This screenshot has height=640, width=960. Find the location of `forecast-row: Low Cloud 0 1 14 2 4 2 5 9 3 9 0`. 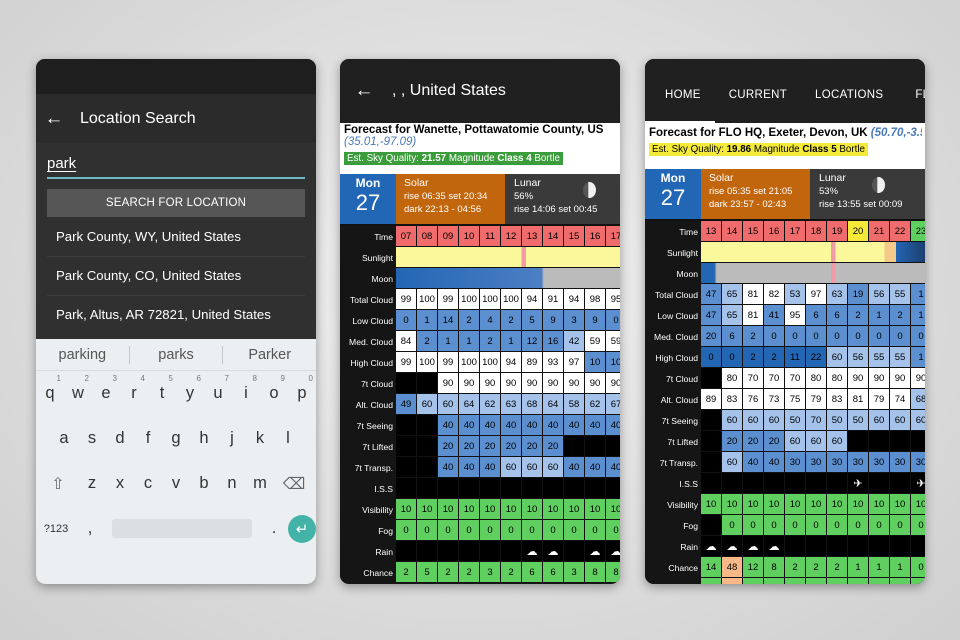

forecast-row: Low Cloud 0 1 14 2 4 2 5 9 3 9 0 is located at coordinates (480, 320).